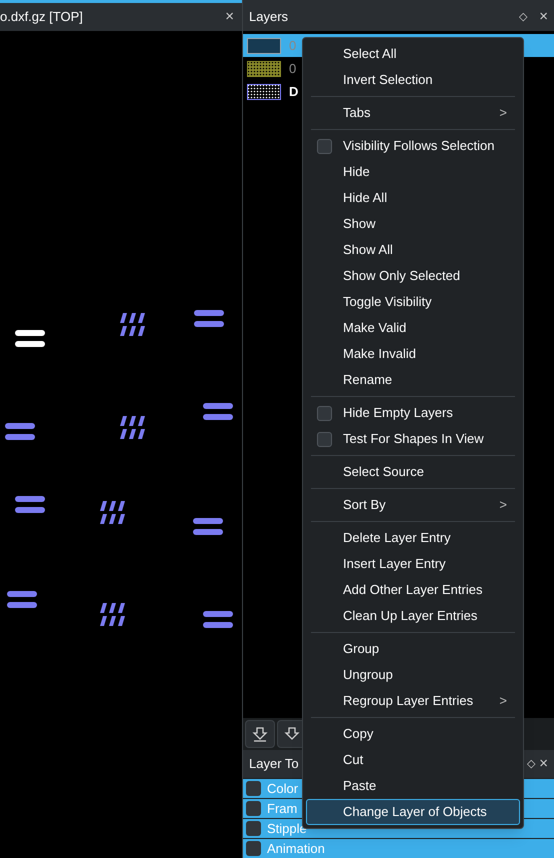 This screenshot has width=554, height=858. Describe the element at coordinates (274, 764) in the screenshot. I see `panel-title: Layer To` at that location.